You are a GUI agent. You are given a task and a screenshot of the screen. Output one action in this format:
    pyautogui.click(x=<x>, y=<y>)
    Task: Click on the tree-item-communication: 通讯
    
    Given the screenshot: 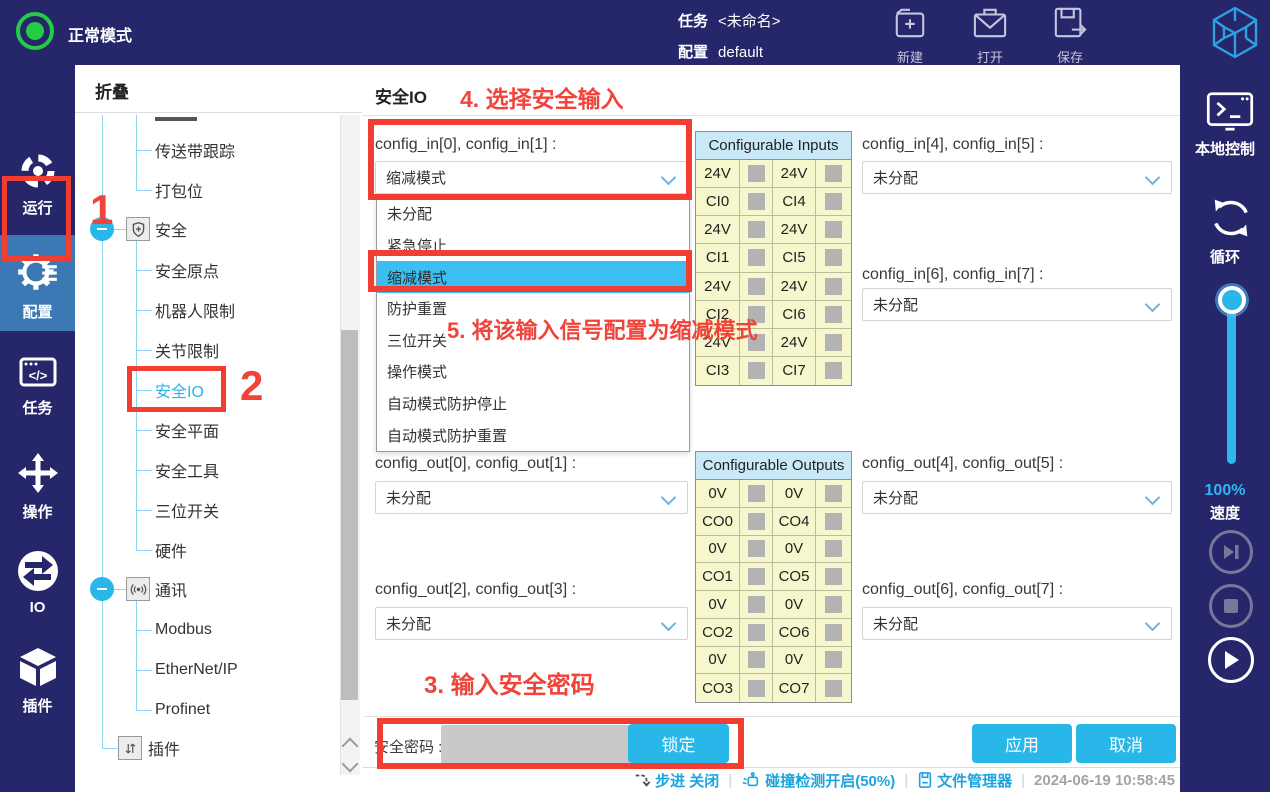 What is the action you would take?
    pyautogui.click(x=171, y=589)
    